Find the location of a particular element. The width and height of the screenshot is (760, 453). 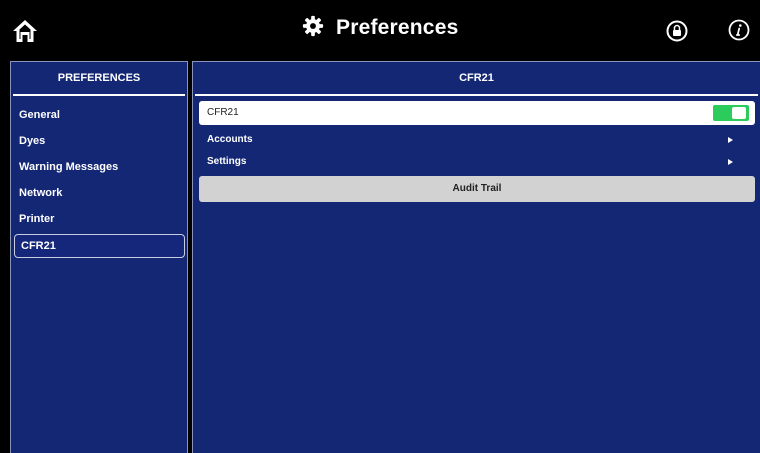

sidebar-item-general: General is located at coordinates (99, 115).